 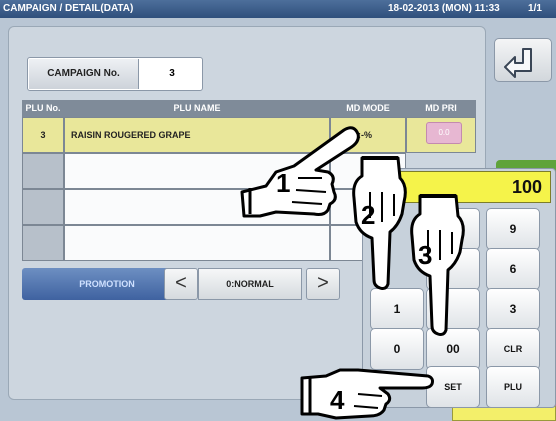 I want to click on campaign-number-box: CAMPAIGN No. 3, so click(x=115, y=74).